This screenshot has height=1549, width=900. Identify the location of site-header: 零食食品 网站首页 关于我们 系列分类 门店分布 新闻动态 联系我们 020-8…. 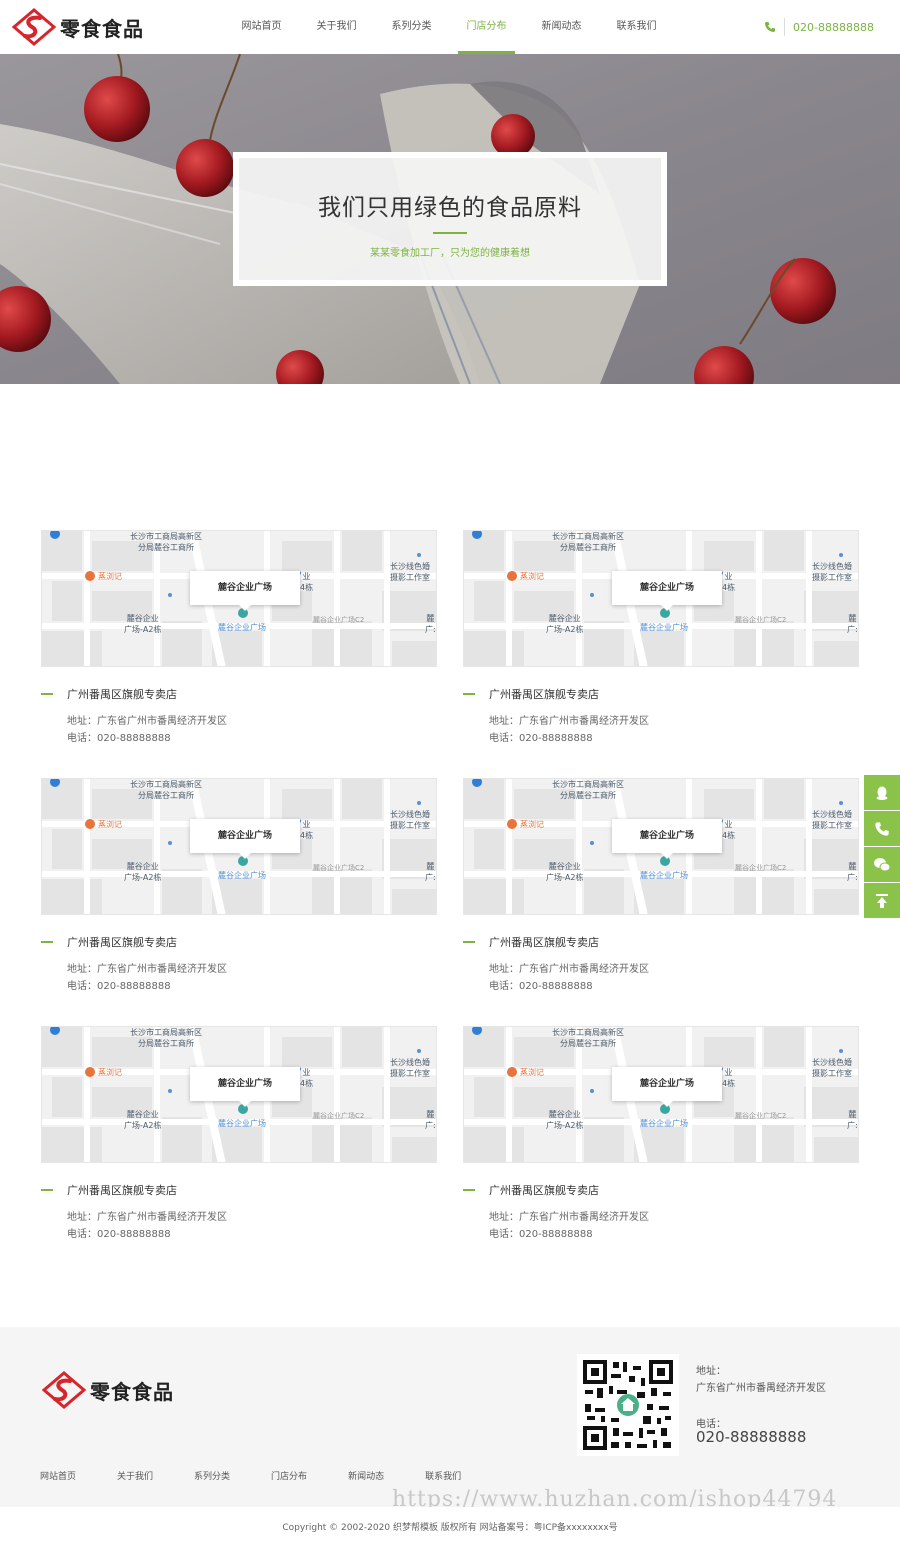
(450, 27).